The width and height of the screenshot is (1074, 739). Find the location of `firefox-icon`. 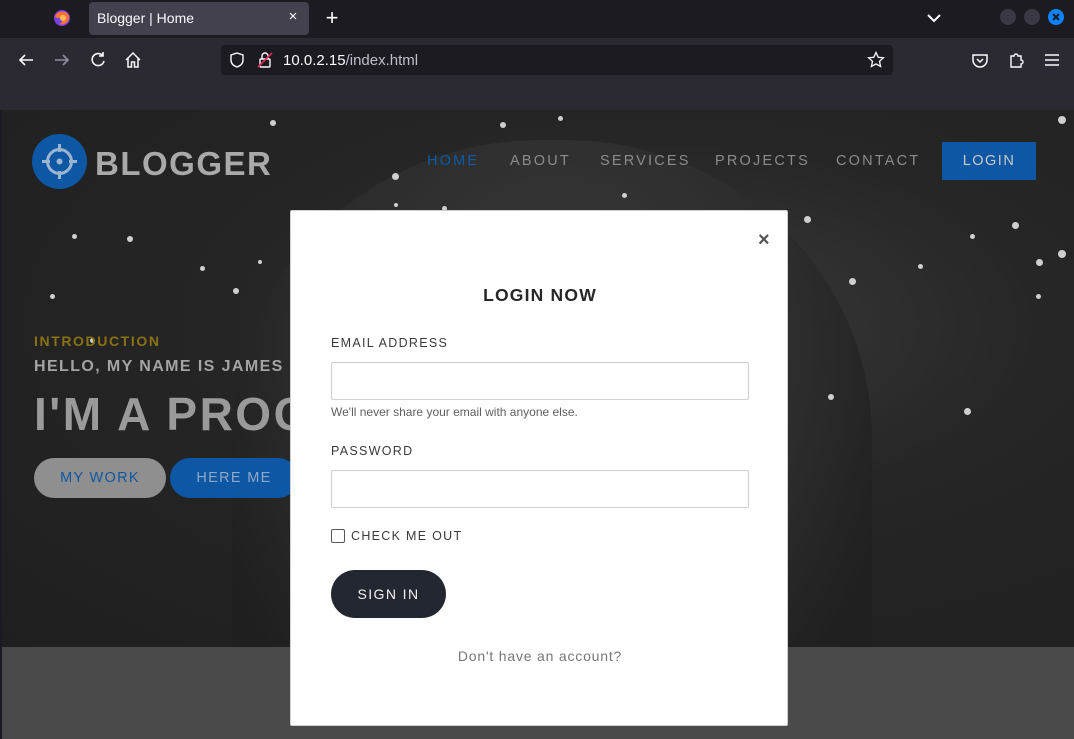

firefox-icon is located at coordinates (62, 18).